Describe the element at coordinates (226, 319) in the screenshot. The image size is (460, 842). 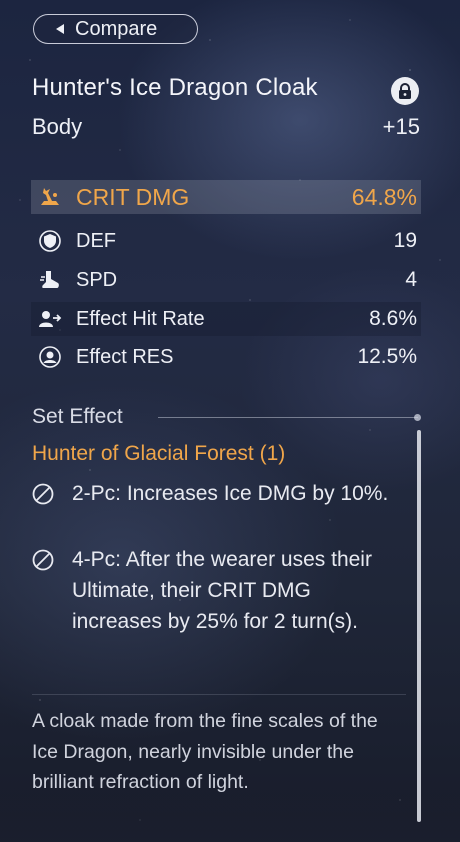
I see `sub-stat-row: Effect Hit Rate 8.6%` at that location.